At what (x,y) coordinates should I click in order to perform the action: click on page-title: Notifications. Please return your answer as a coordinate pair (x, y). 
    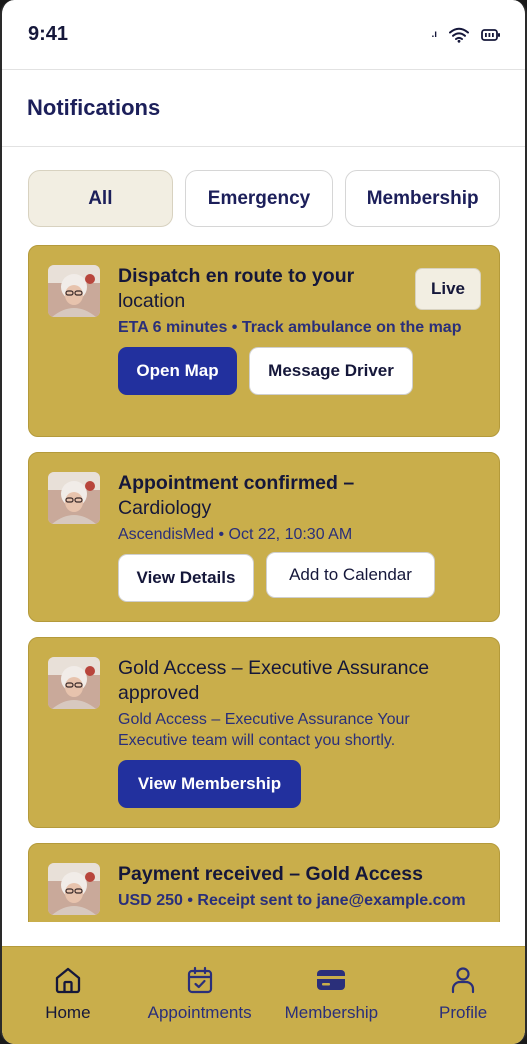
    Looking at the image, I should click on (94, 107).